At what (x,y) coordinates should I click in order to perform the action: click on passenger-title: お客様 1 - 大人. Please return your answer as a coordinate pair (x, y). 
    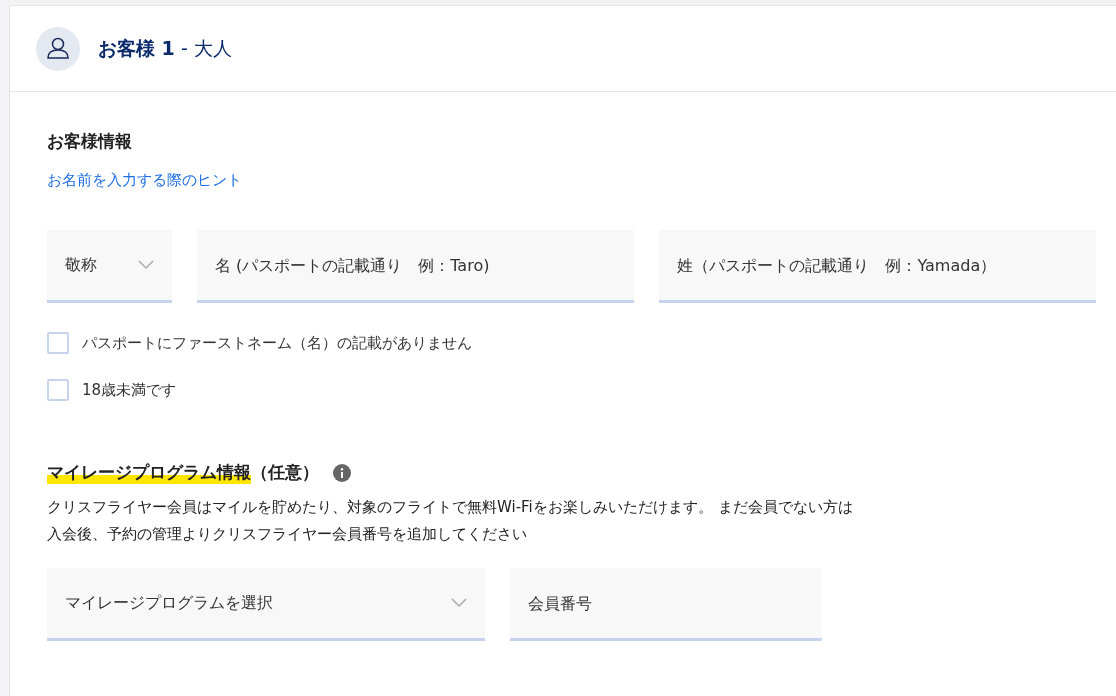
    Looking at the image, I should click on (165, 48).